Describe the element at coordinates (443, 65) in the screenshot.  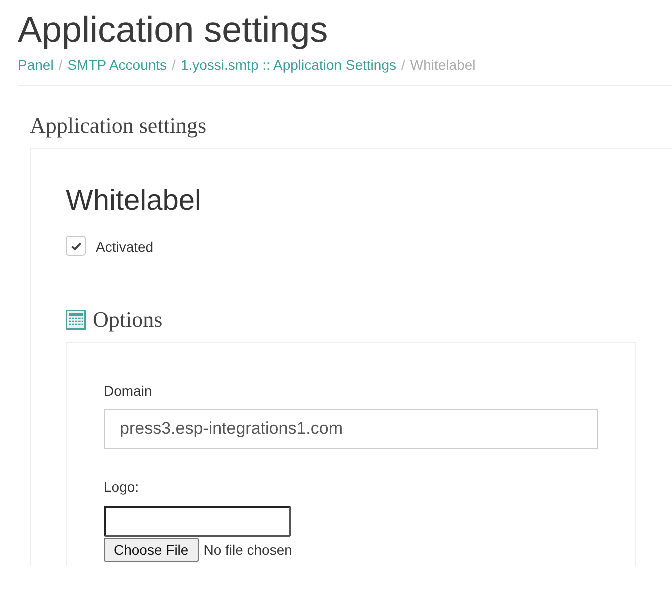
I see `breadcrumb-current: Whitelabel` at that location.